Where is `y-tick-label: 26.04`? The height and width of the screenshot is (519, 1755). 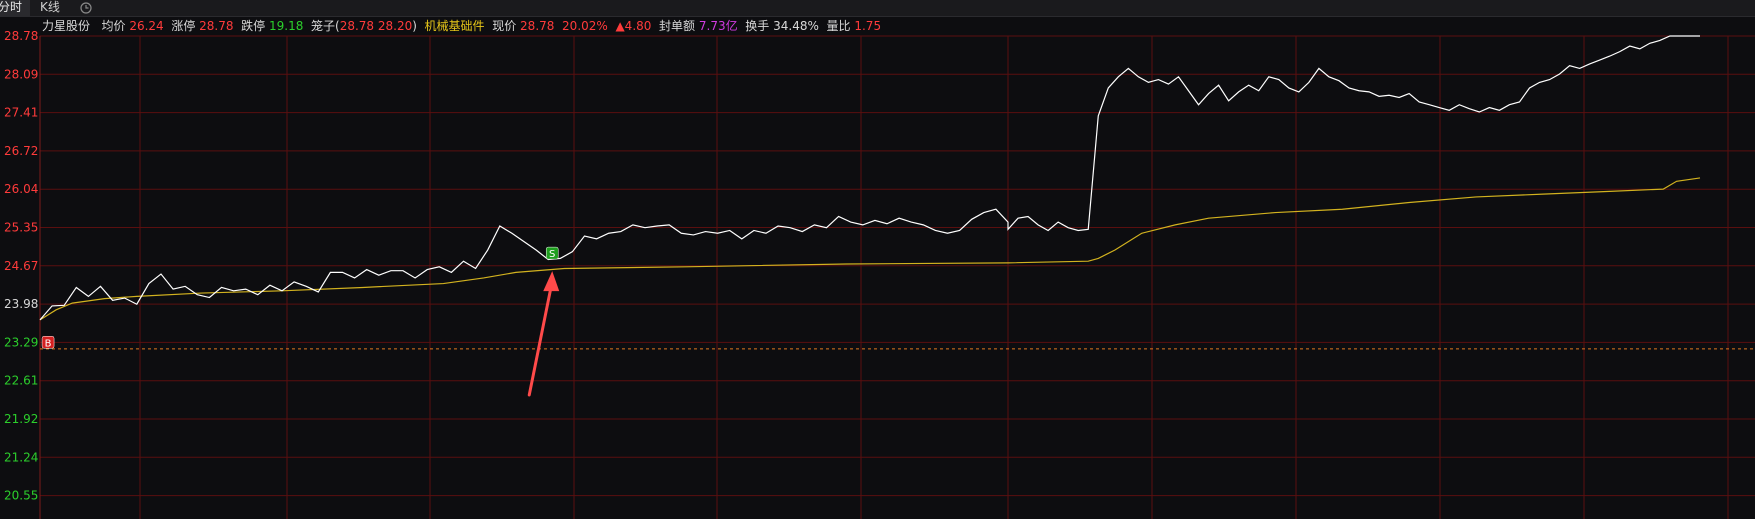 y-tick-label: 26.04 is located at coordinates (21, 189).